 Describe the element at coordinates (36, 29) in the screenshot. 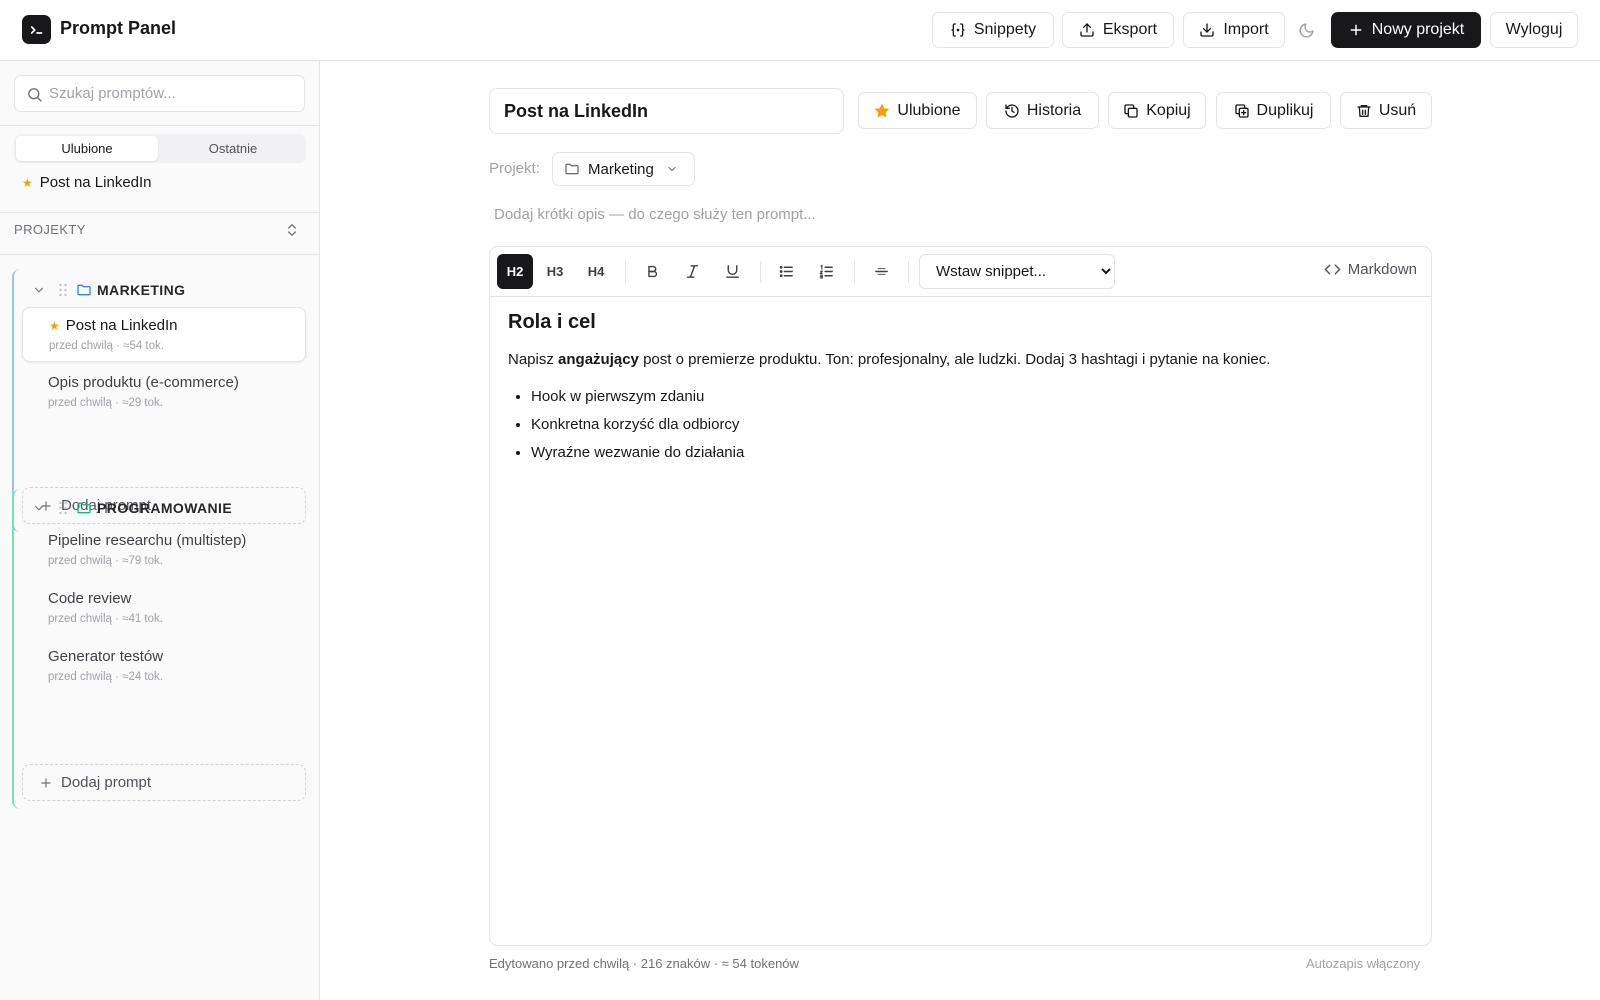

I see `terminal-logo-icon` at that location.